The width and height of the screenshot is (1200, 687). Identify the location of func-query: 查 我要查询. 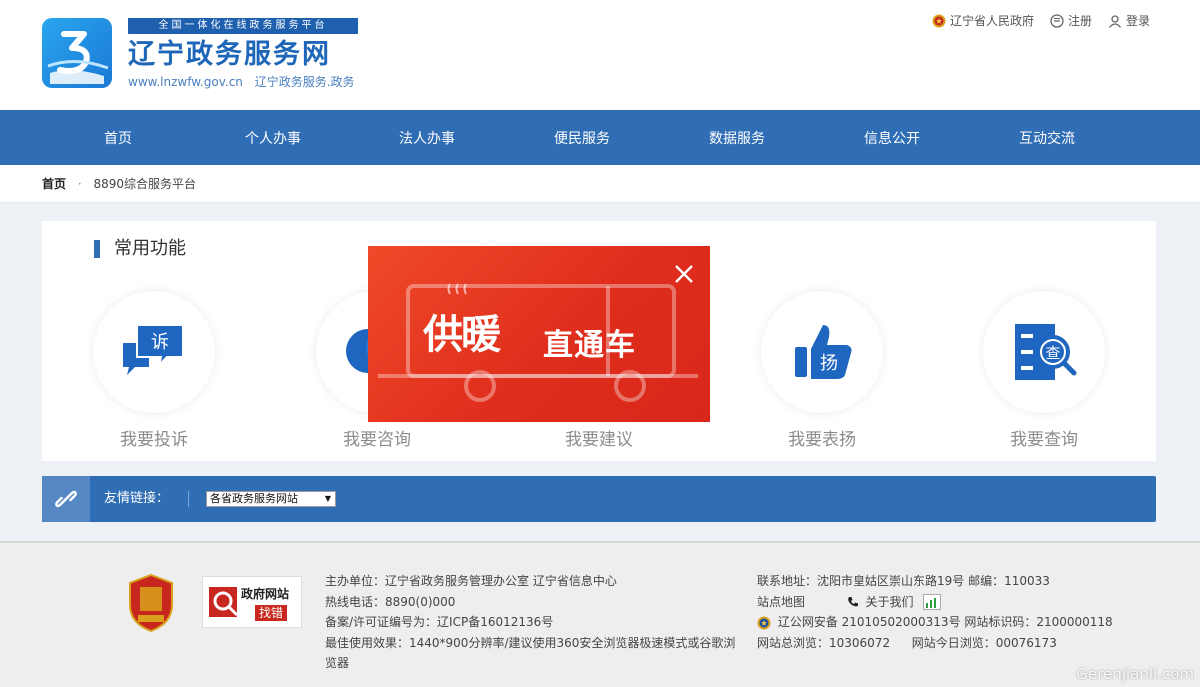
(1044, 371).